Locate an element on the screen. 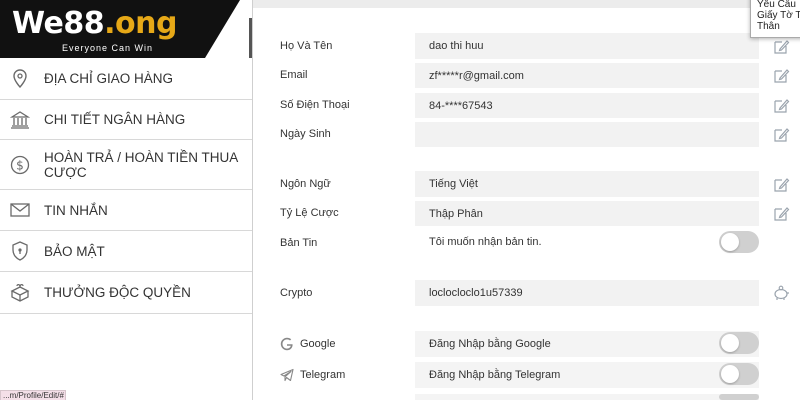  email-label: Email is located at coordinates (294, 75).